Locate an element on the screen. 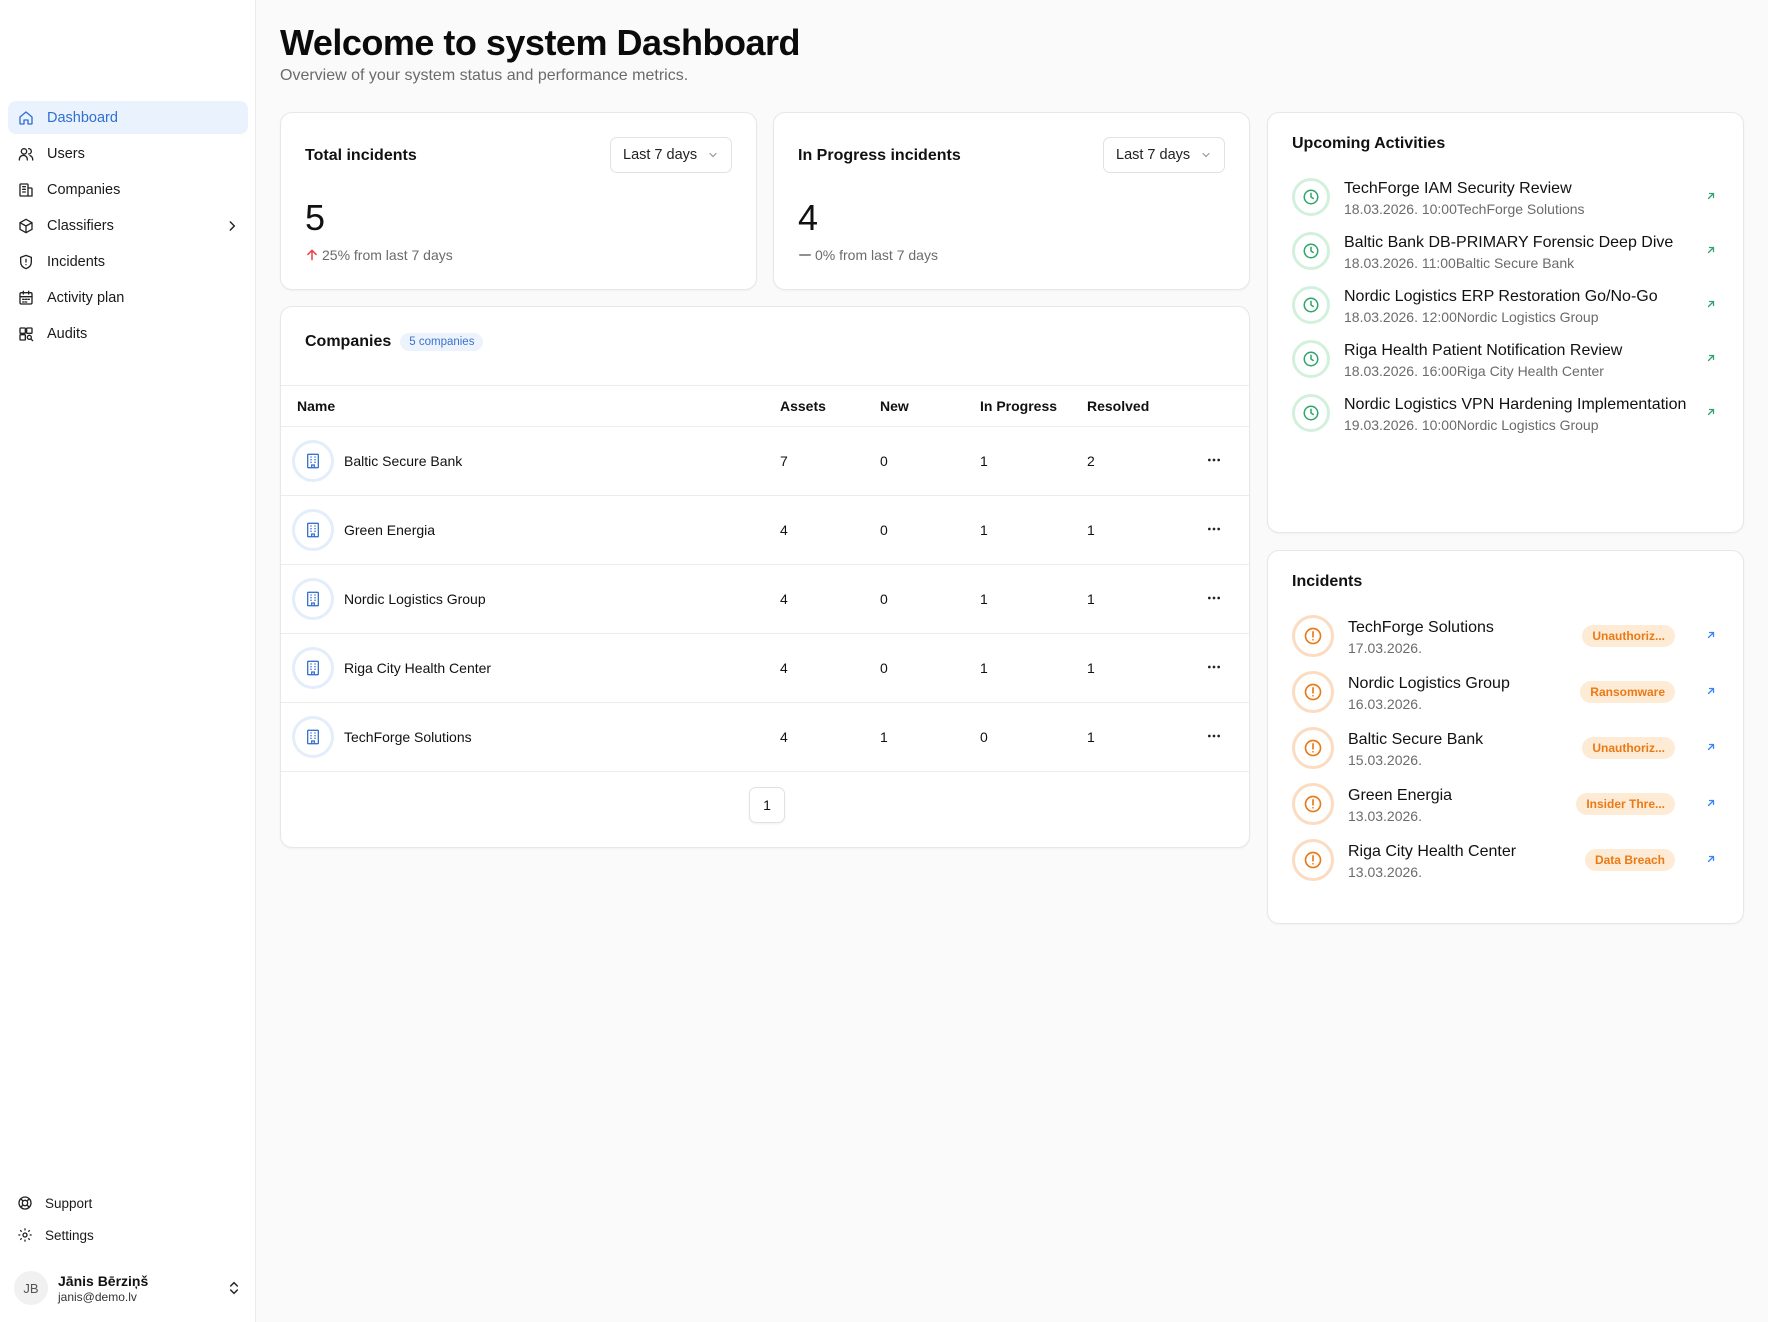 This screenshot has height=1322, width=1768. table-row: TechForge Solutions 4 1 0 1 is located at coordinates (765, 736).